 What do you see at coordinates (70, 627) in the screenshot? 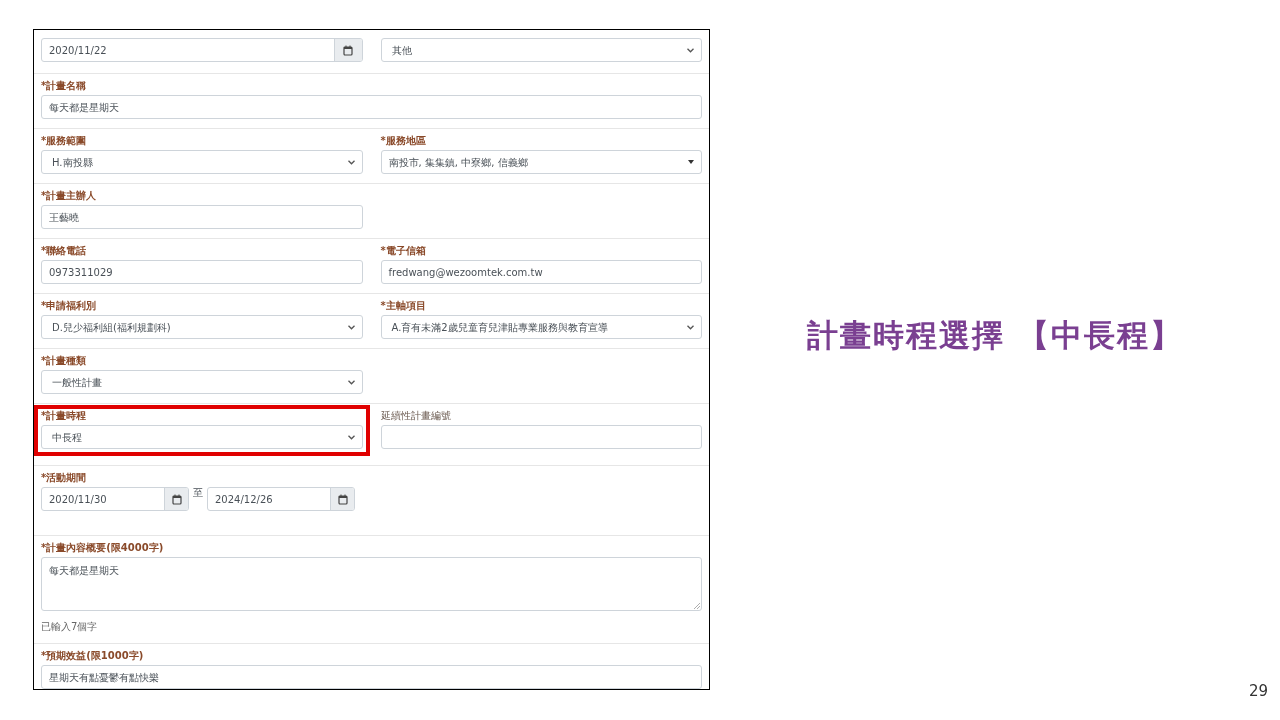
I see `character-count: 已輸入7個字` at bounding box center [70, 627].